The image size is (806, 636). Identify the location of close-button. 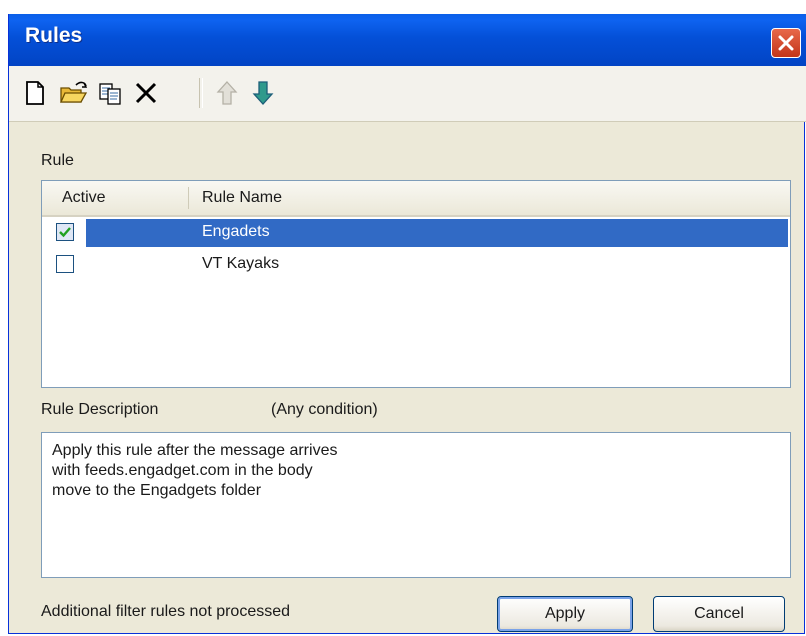
(786, 43).